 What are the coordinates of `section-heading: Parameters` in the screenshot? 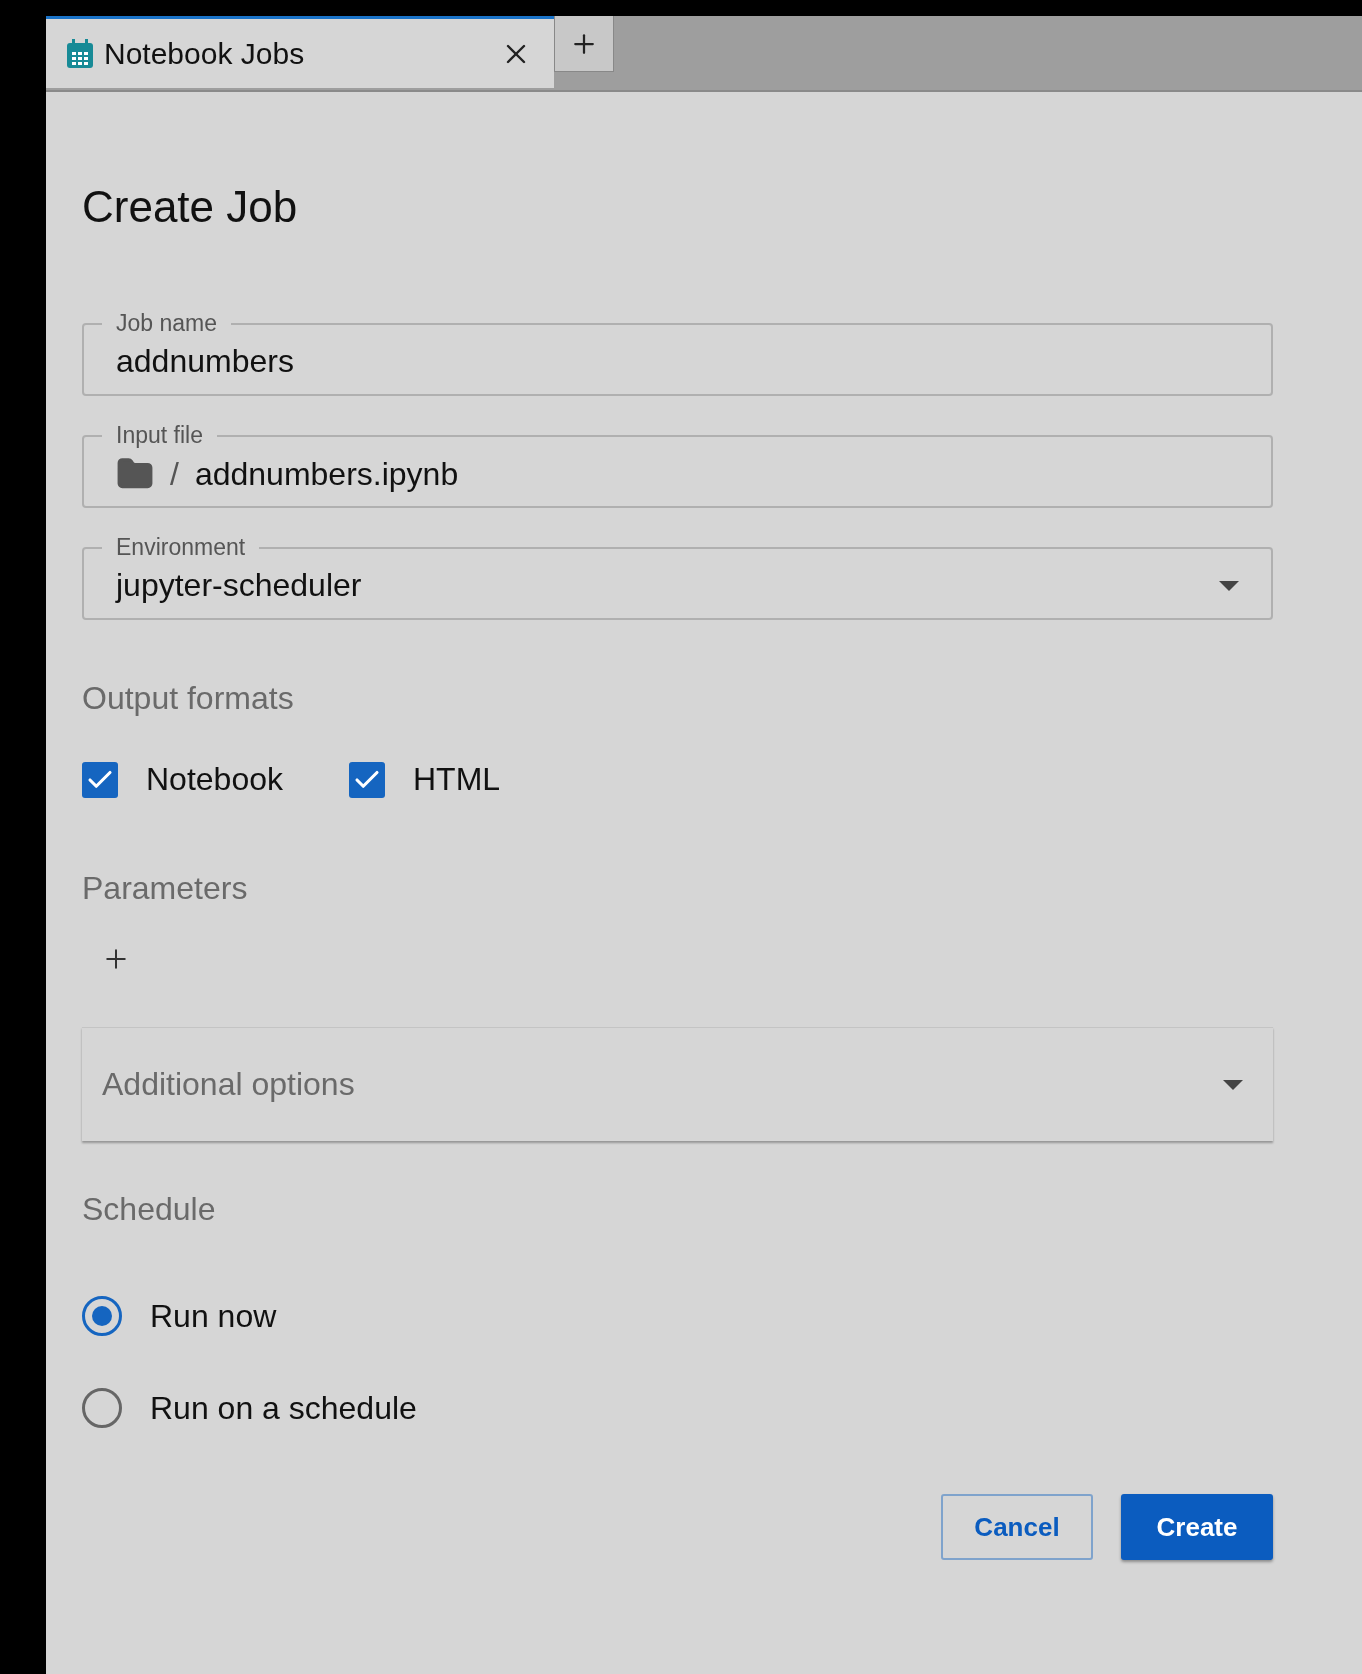 It's located at (165, 888).